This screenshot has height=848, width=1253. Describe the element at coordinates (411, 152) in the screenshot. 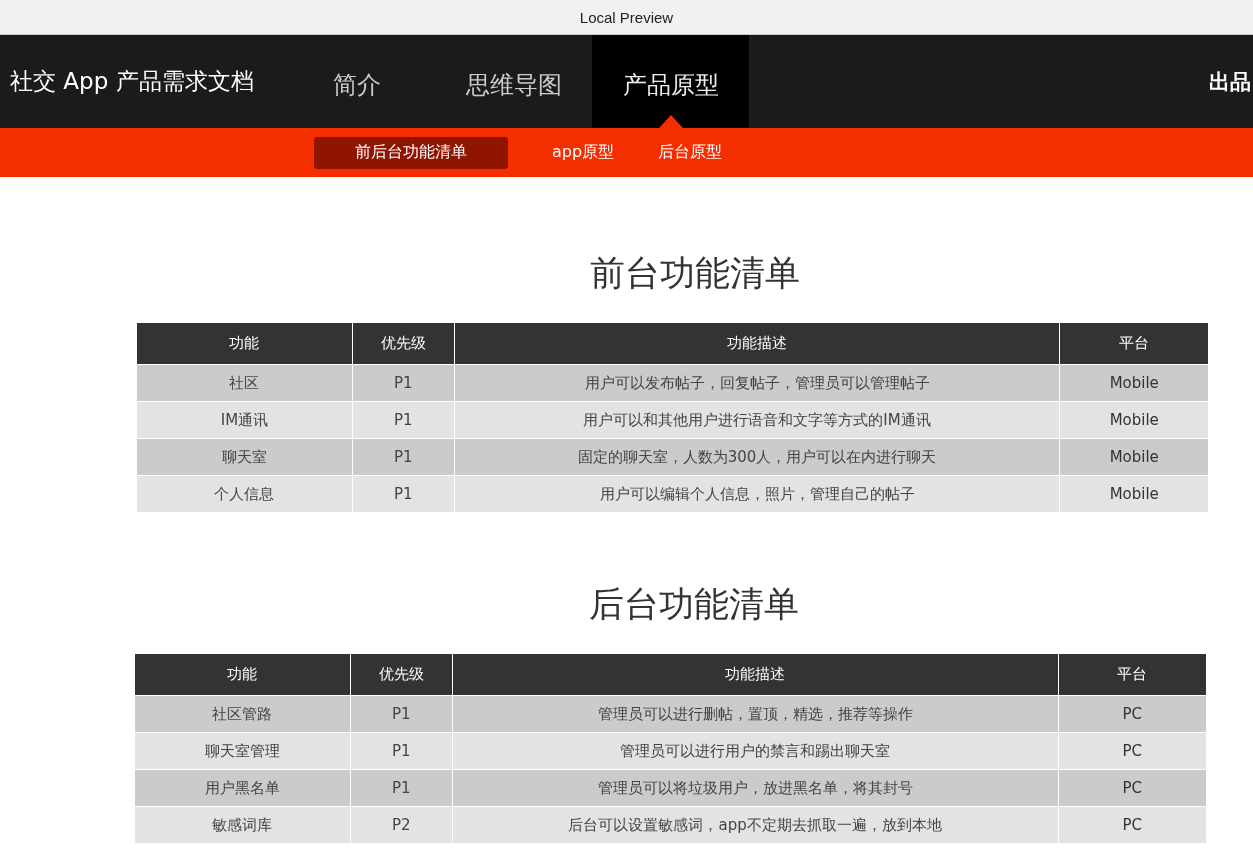

I see `sub-tab: 前后台功能清单` at that location.